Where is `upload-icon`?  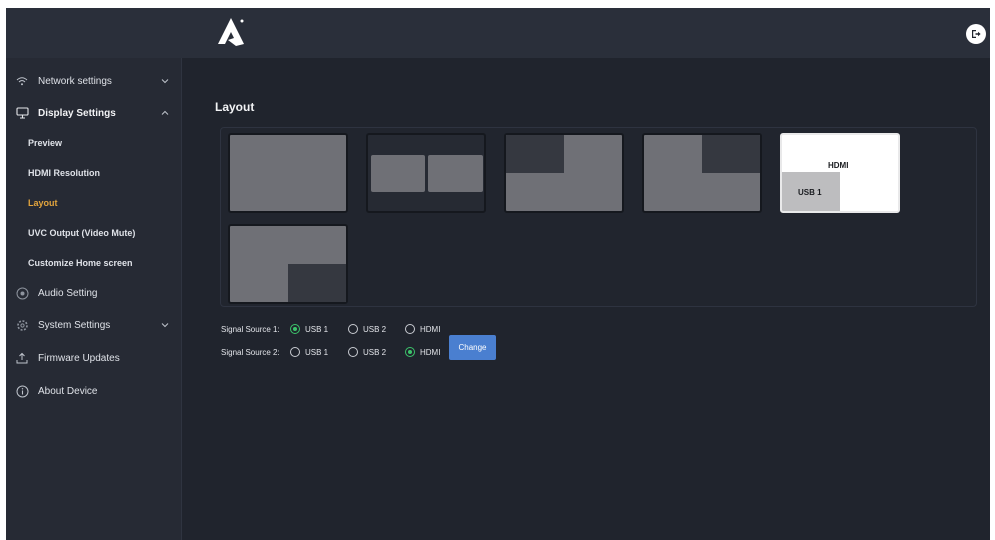
upload-icon is located at coordinates (22, 358).